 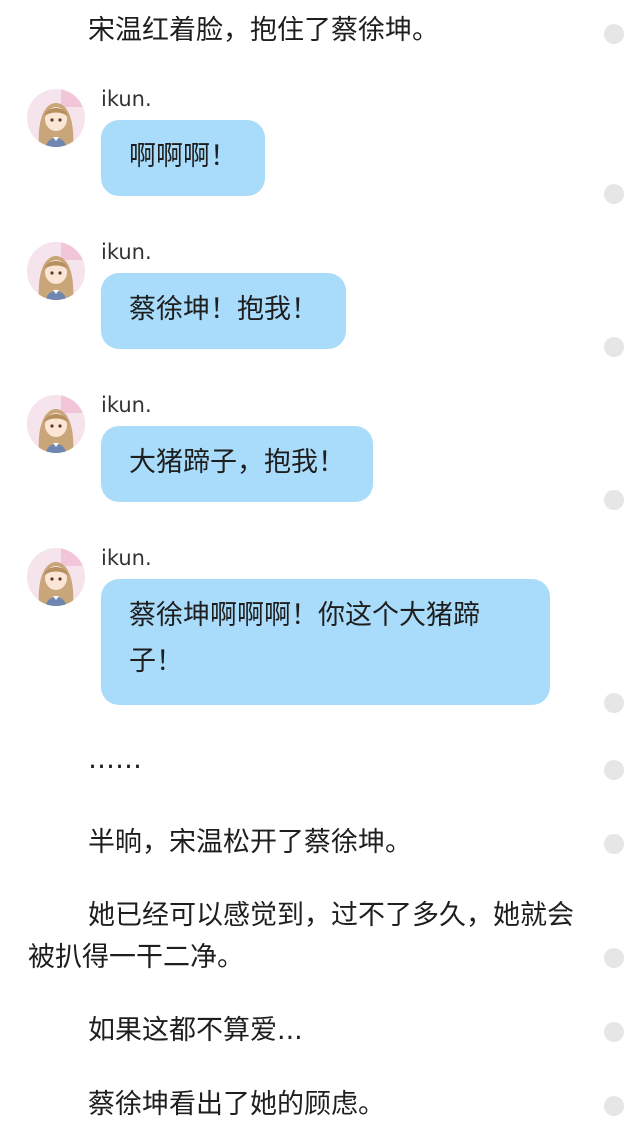 What do you see at coordinates (325, 642) in the screenshot?
I see `chat-bubble: 蔡徐坤啊啊啊！你这个大猪蹄子！` at bounding box center [325, 642].